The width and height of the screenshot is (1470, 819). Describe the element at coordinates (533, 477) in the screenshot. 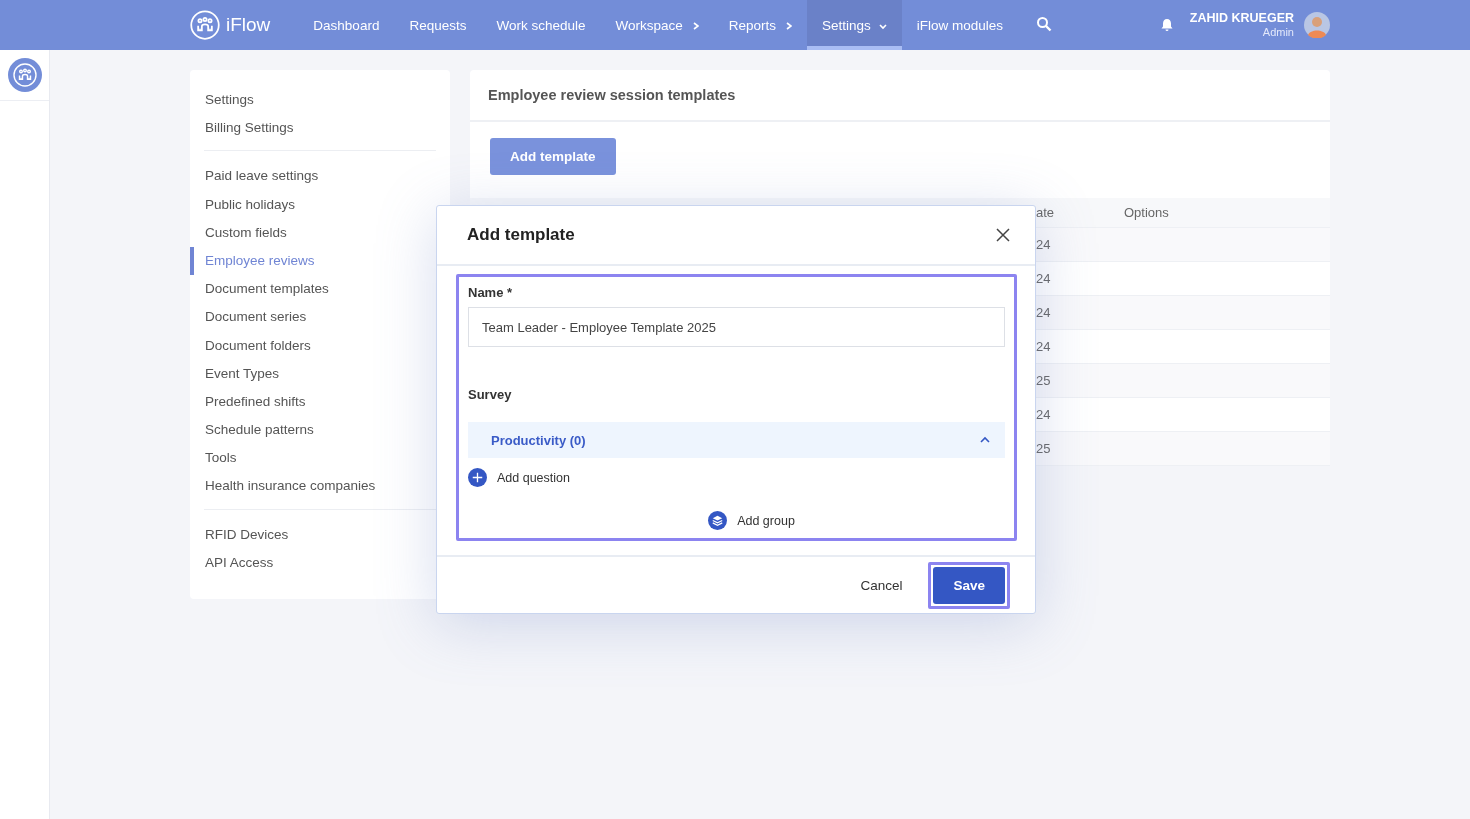

I see `add-question-link: Add question` at that location.